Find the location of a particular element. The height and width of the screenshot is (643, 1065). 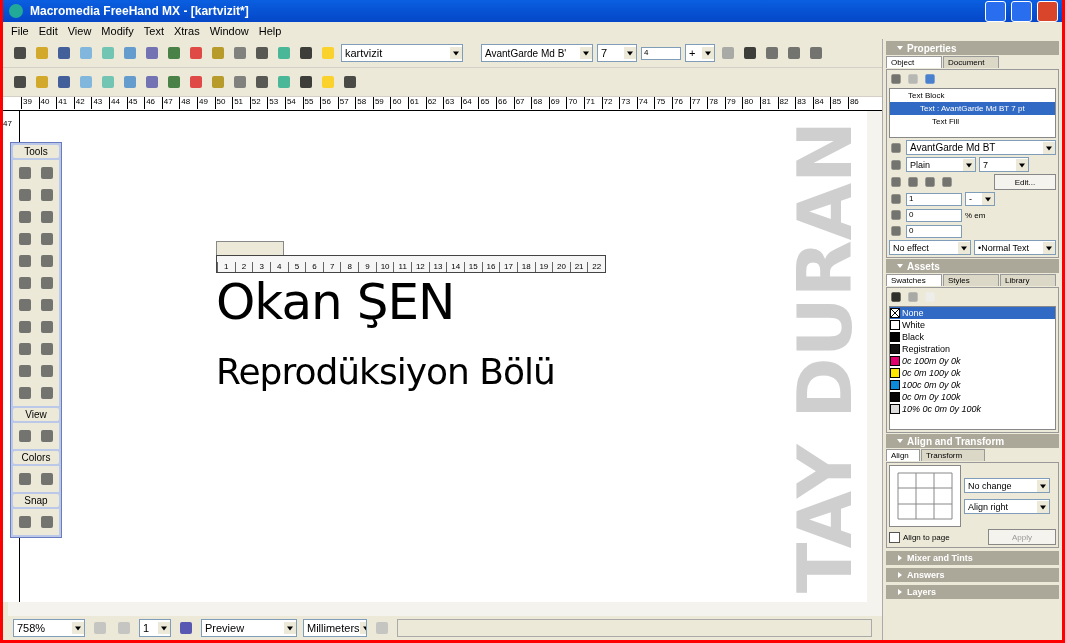

panel-tab: Object is located at coordinates (914, 62).